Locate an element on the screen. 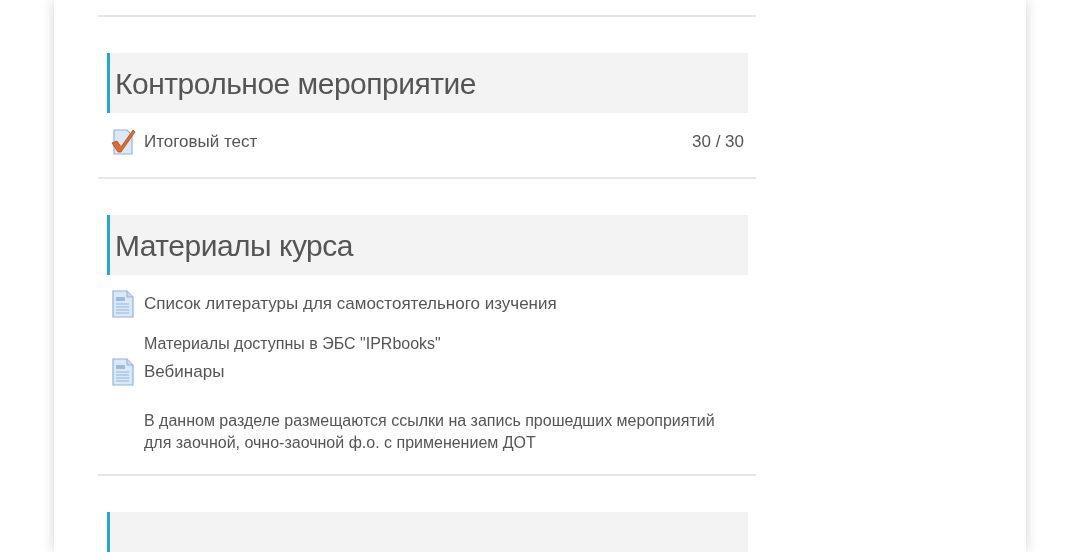 The width and height of the screenshot is (1080, 552). quiz-icon is located at coordinates (124, 142).